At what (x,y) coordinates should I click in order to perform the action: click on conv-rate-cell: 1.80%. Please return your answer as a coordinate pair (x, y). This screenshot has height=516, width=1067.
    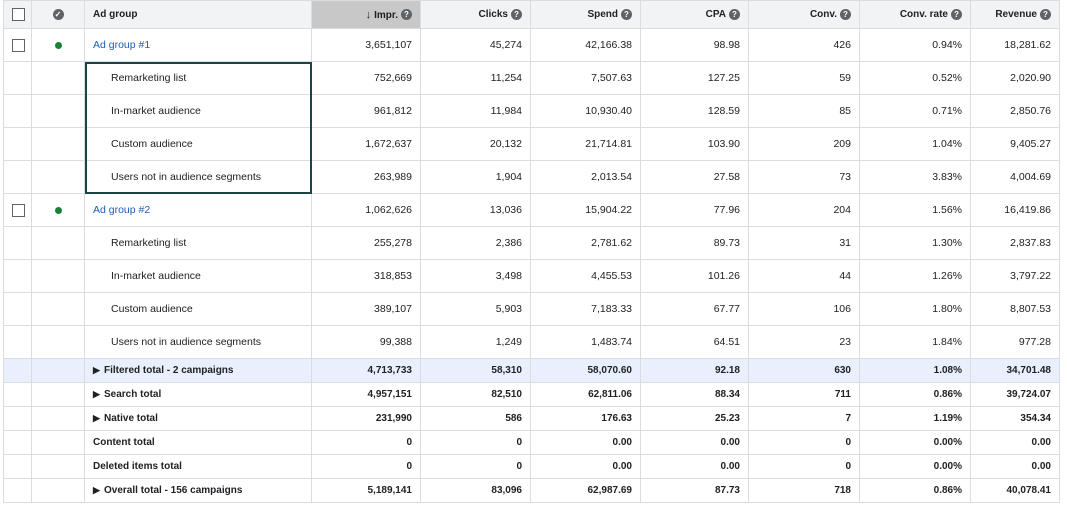
    Looking at the image, I should click on (915, 309).